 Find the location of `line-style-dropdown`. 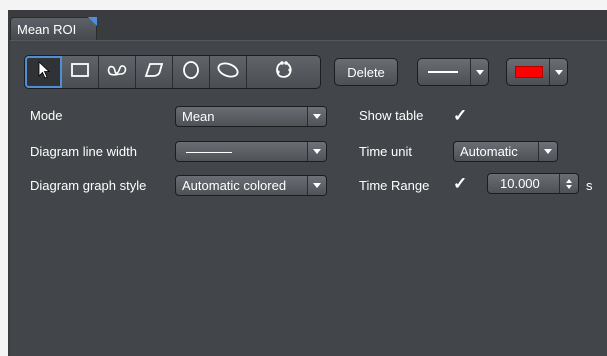

line-style-dropdown is located at coordinates (453, 72).